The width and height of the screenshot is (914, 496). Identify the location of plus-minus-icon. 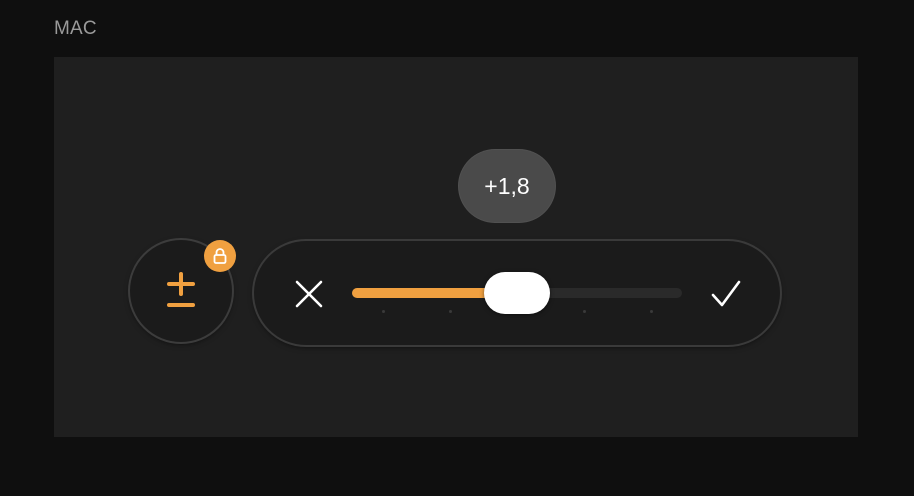
(181, 289).